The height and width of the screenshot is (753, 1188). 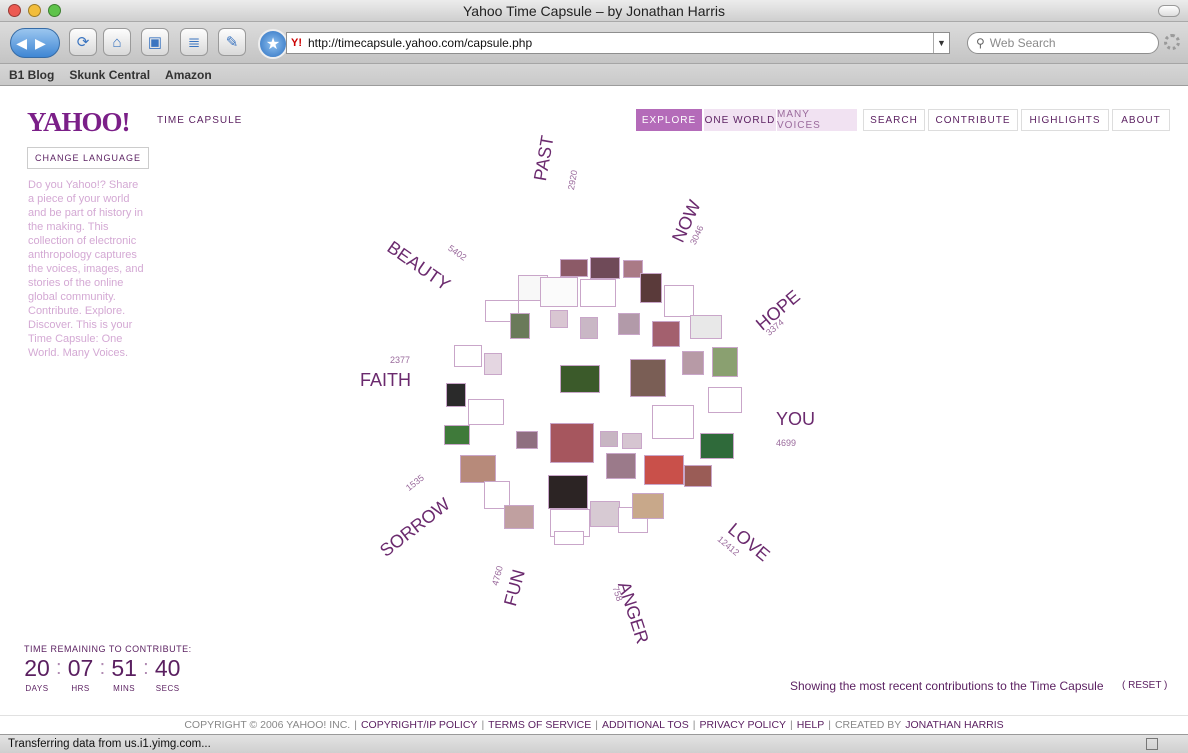 I want to click on category-past: PAST, so click(x=544, y=158).